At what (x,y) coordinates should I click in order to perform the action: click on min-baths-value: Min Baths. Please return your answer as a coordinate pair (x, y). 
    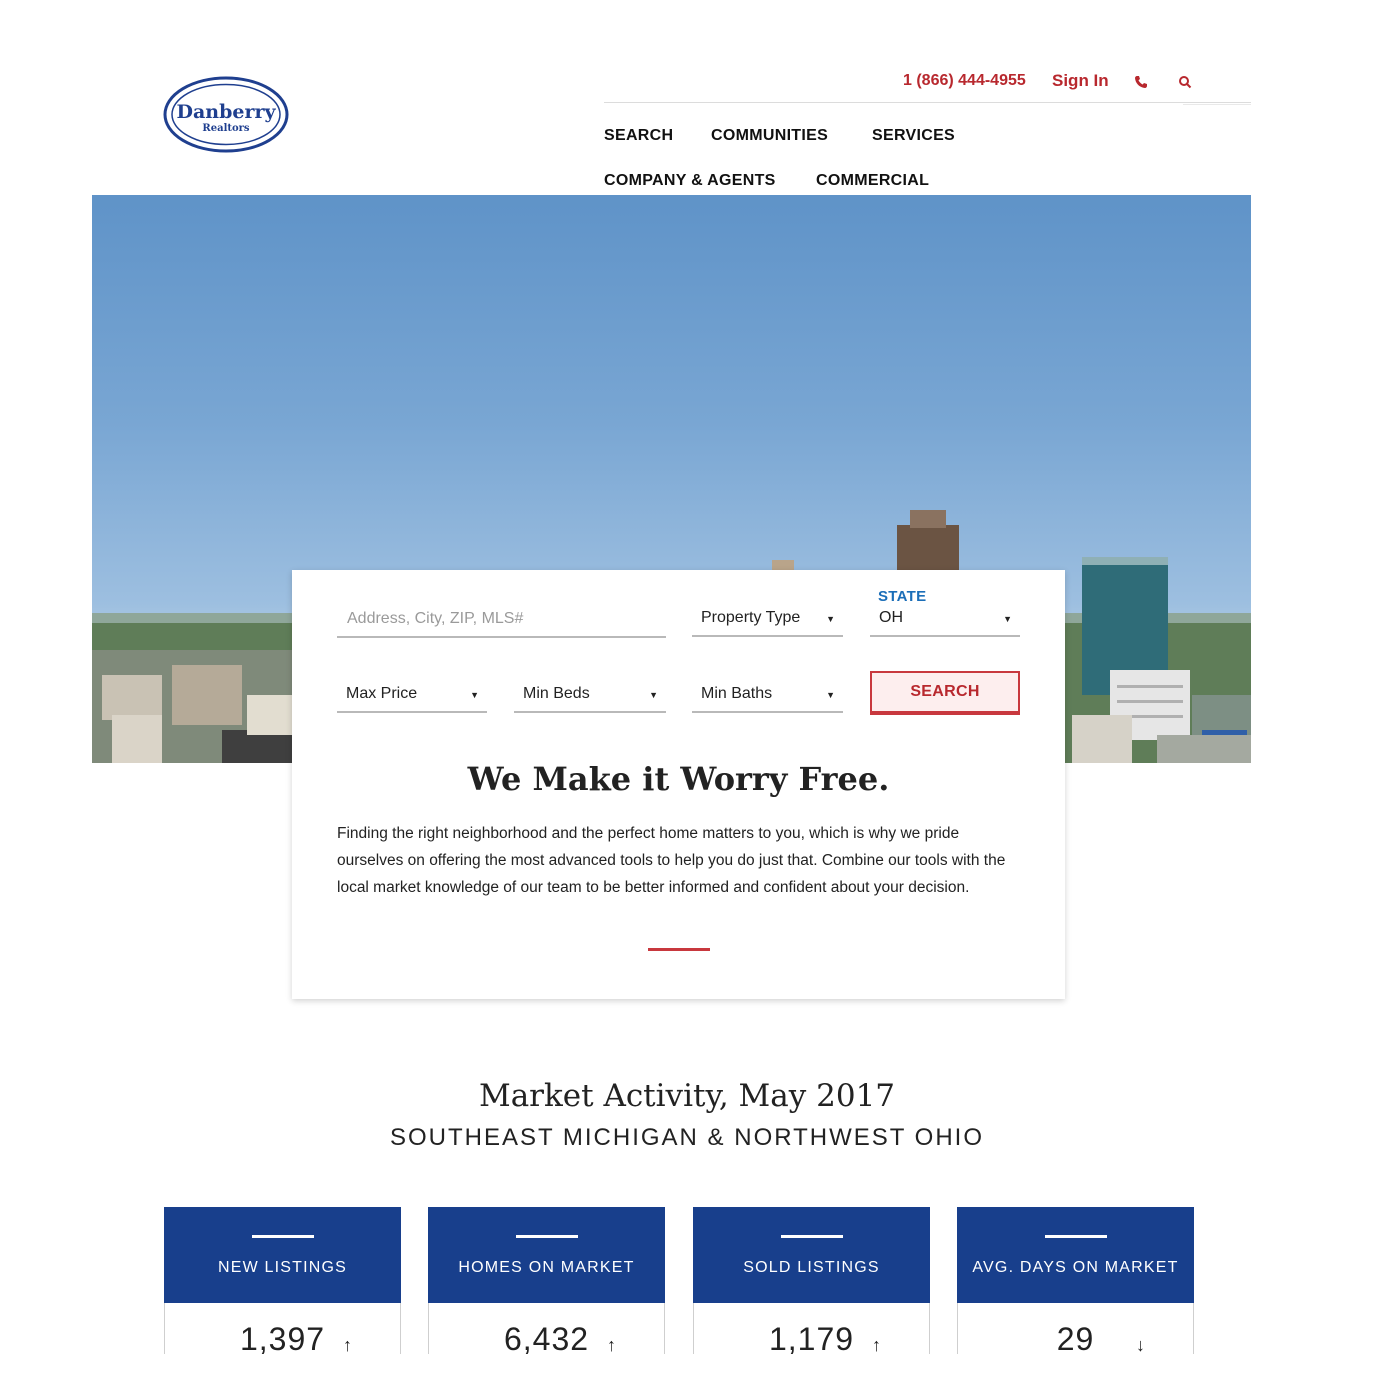
    Looking at the image, I should click on (737, 693).